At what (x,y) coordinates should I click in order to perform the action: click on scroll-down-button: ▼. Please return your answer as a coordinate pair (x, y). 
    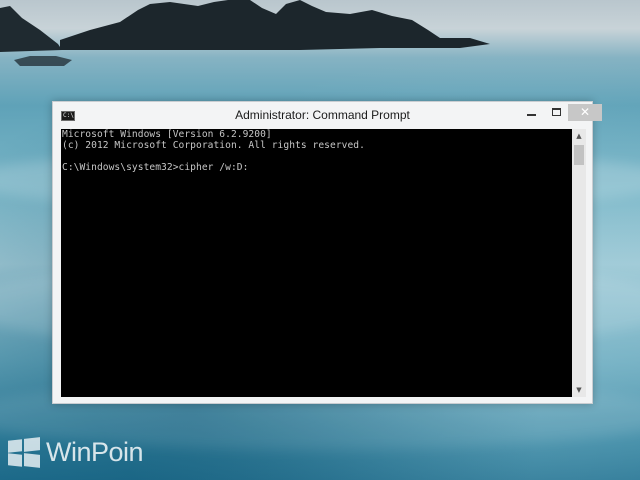
    Looking at the image, I should click on (579, 390).